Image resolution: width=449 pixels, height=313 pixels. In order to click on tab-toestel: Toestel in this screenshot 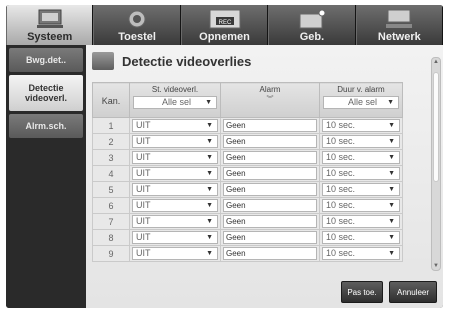, I will do `click(137, 25)`.